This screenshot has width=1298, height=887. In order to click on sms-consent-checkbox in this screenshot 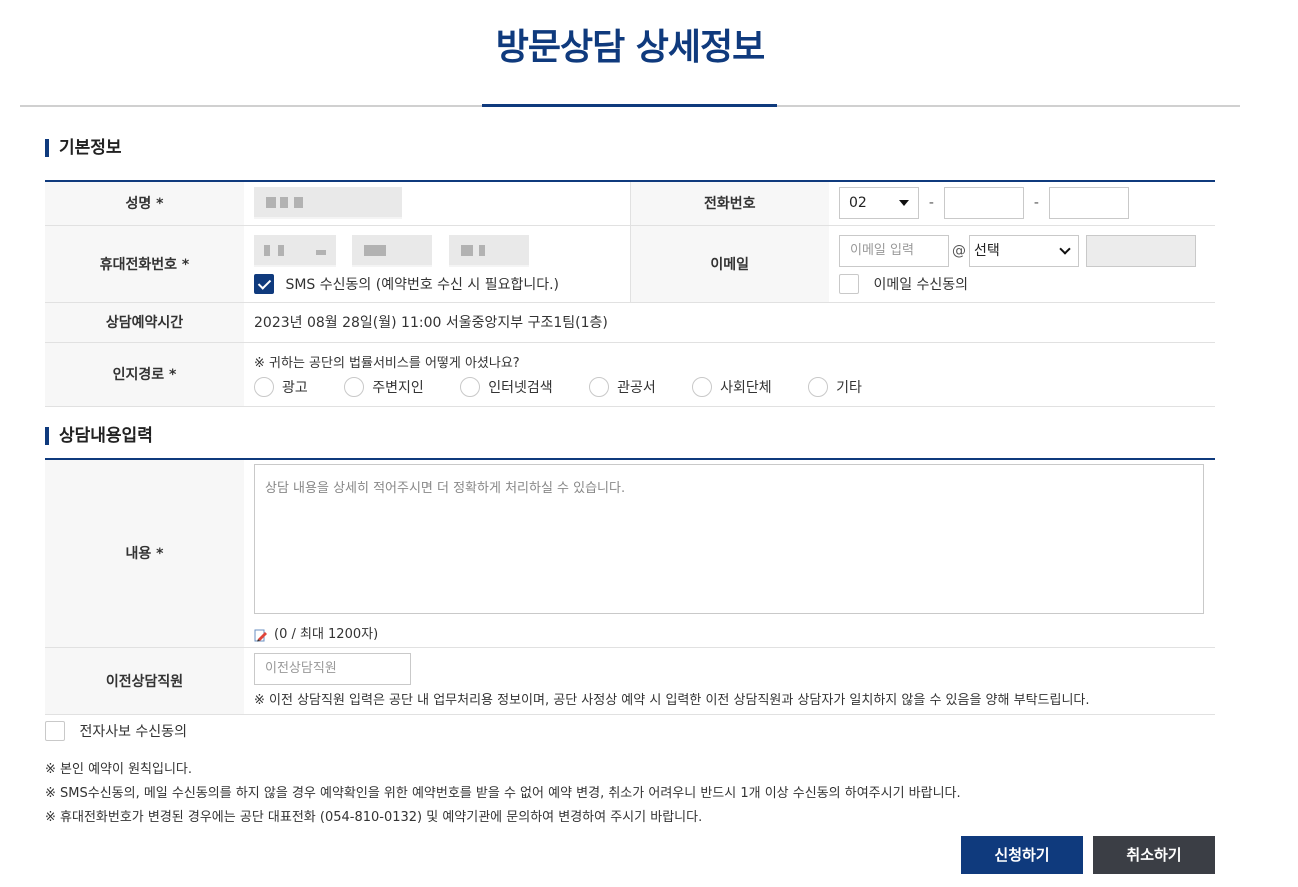, I will do `click(264, 284)`.